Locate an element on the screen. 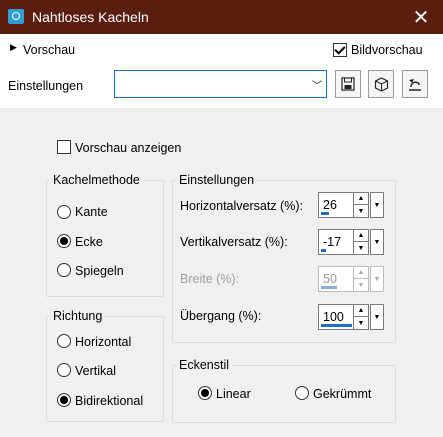 This screenshot has width=443, height=437. radio-bidirektional-label: Bidirektional is located at coordinates (109, 401).